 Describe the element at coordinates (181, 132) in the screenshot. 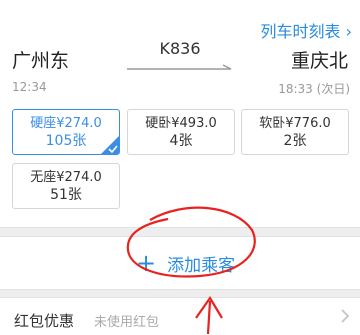

I see `seat-option-hard-sleeper: 硬卧¥493.0 4张` at that location.